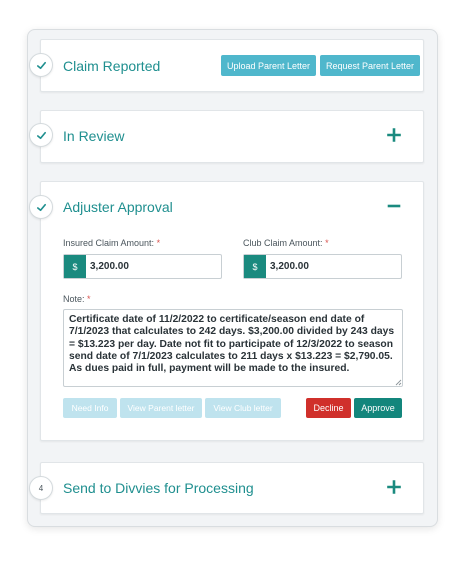 Image resolution: width=474 pixels, height=561 pixels. Describe the element at coordinates (107, 266) in the screenshot. I see `insured-claim-amount-value: 3,200.00` at that location.